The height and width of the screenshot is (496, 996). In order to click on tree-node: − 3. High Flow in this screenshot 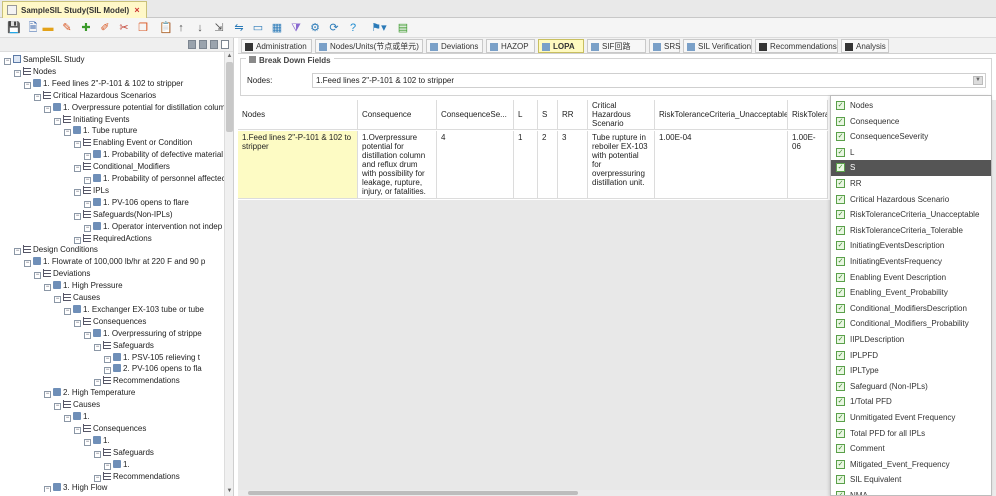, I will do `click(75, 487)`.